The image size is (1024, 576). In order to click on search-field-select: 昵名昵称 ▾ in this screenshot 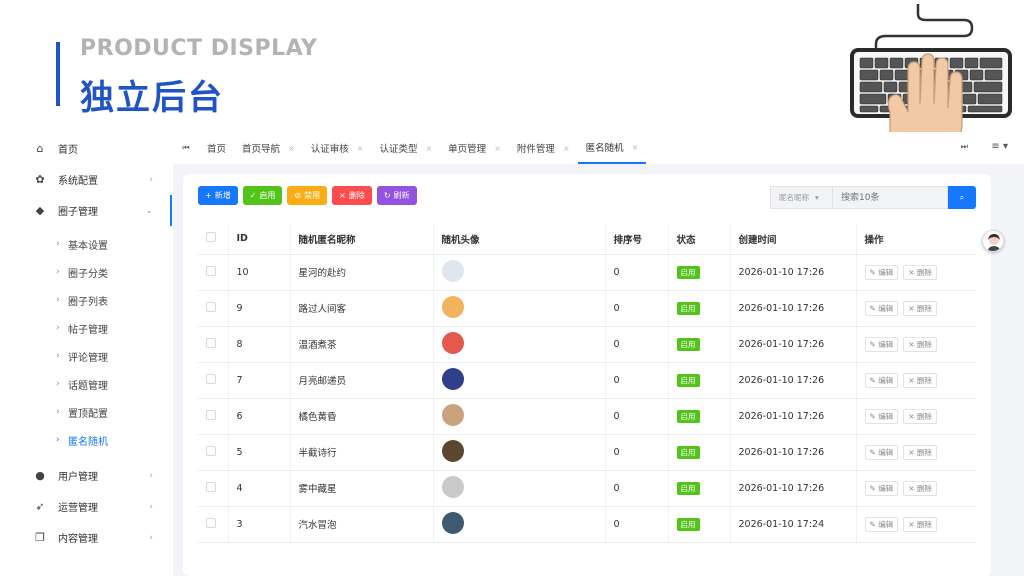, I will do `click(801, 197)`.